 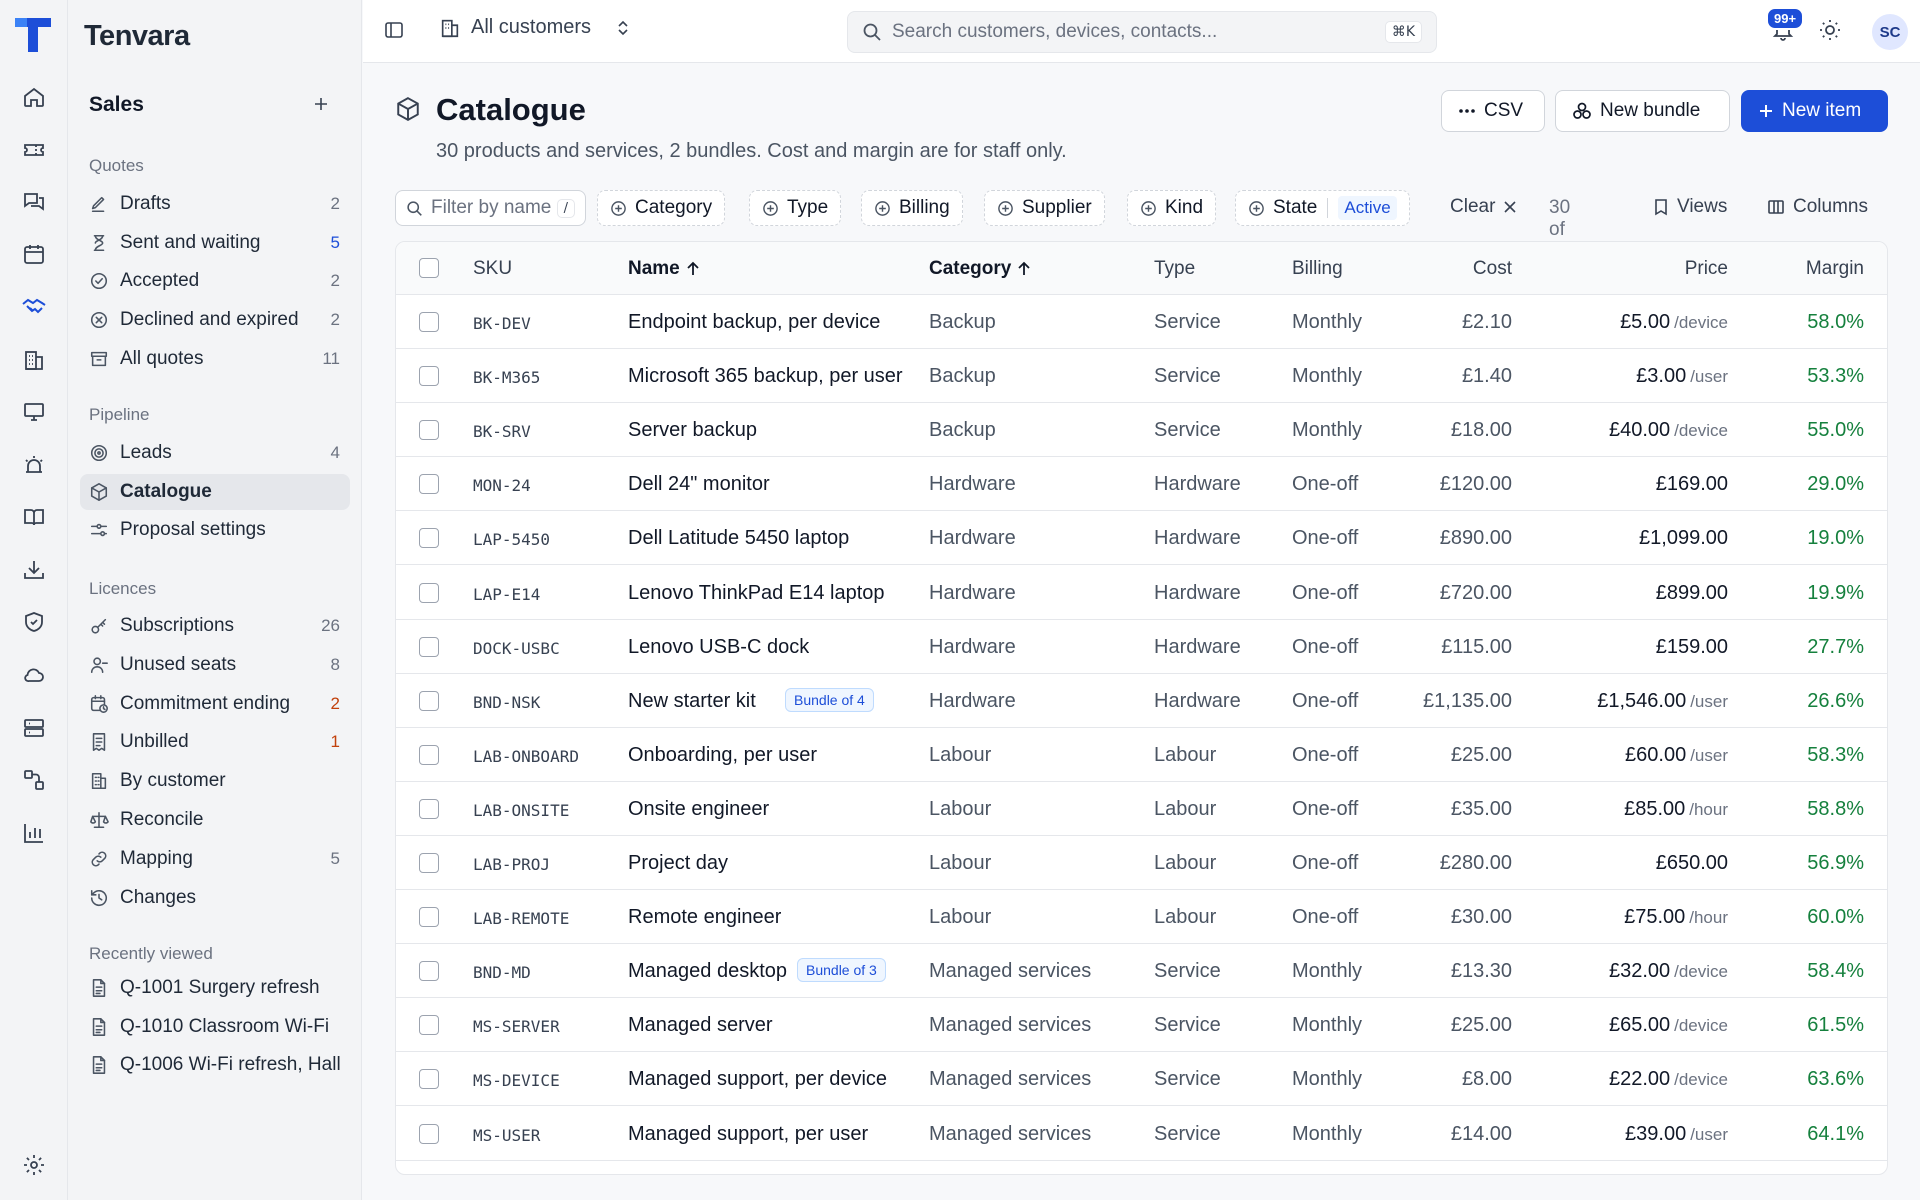 I want to click on name-cell: Dell 24" monitor, so click(x=699, y=484).